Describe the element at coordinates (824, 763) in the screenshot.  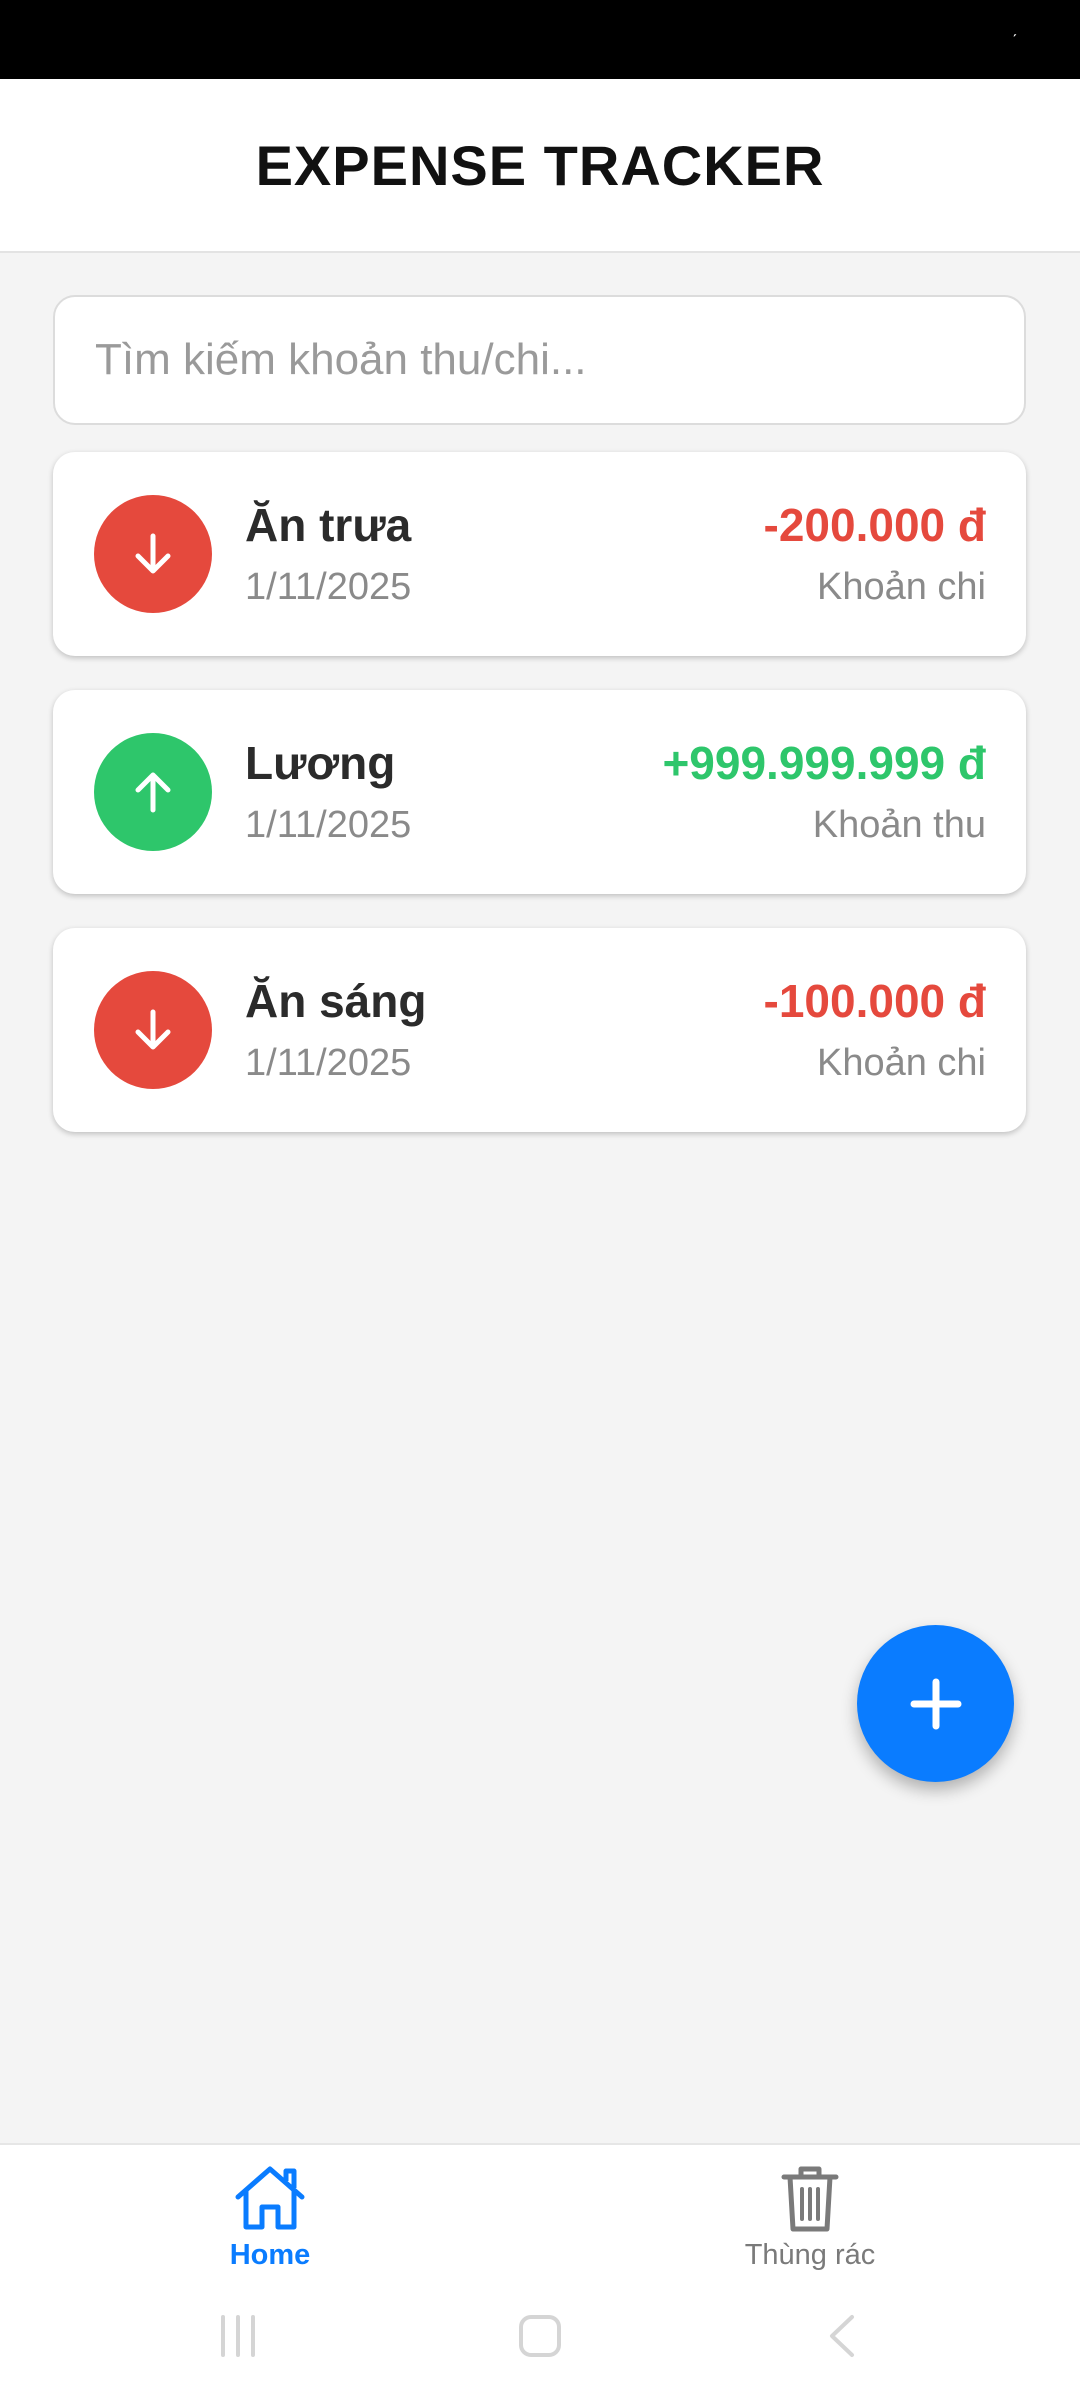
I see `transaction-amount: +999.999.999 đ` at that location.